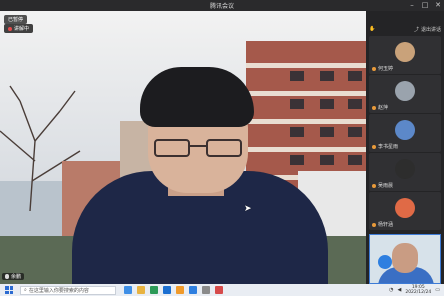 This screenshot has height=296, width=444. I want to click on windows-taskbar: ⌕ 在这里输入你要搜索的内容 ◔ ◀ 19:05 2022/12/24 ▭, so click(222, 290).